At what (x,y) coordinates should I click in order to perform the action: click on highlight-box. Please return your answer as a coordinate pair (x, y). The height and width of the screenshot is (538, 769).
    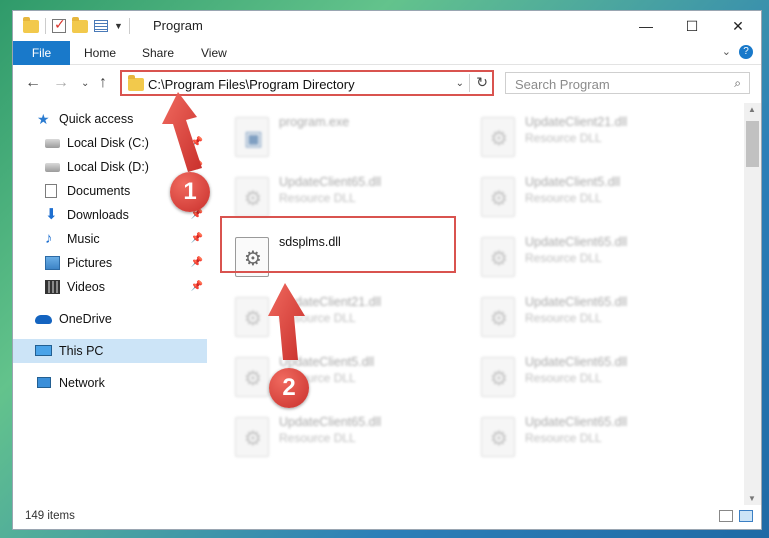
    Looking at the image, I should click on (338, 244).